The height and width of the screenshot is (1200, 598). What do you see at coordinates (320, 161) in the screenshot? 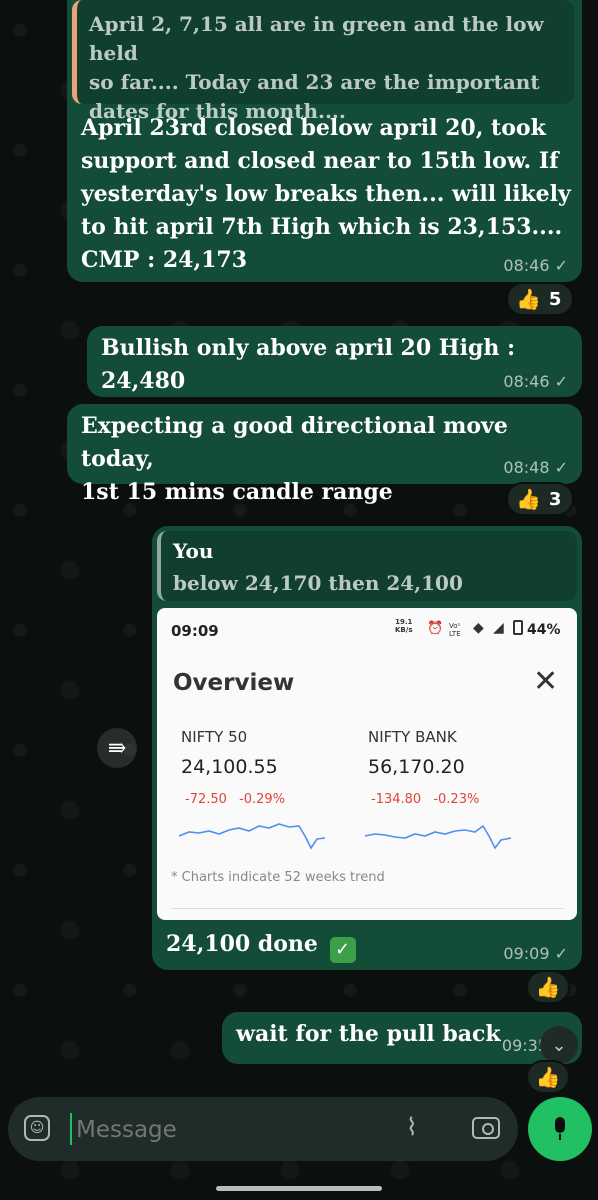
I see `message-1-line-2: support and closed near to 15th low. If` at bounding box center [320, 161].